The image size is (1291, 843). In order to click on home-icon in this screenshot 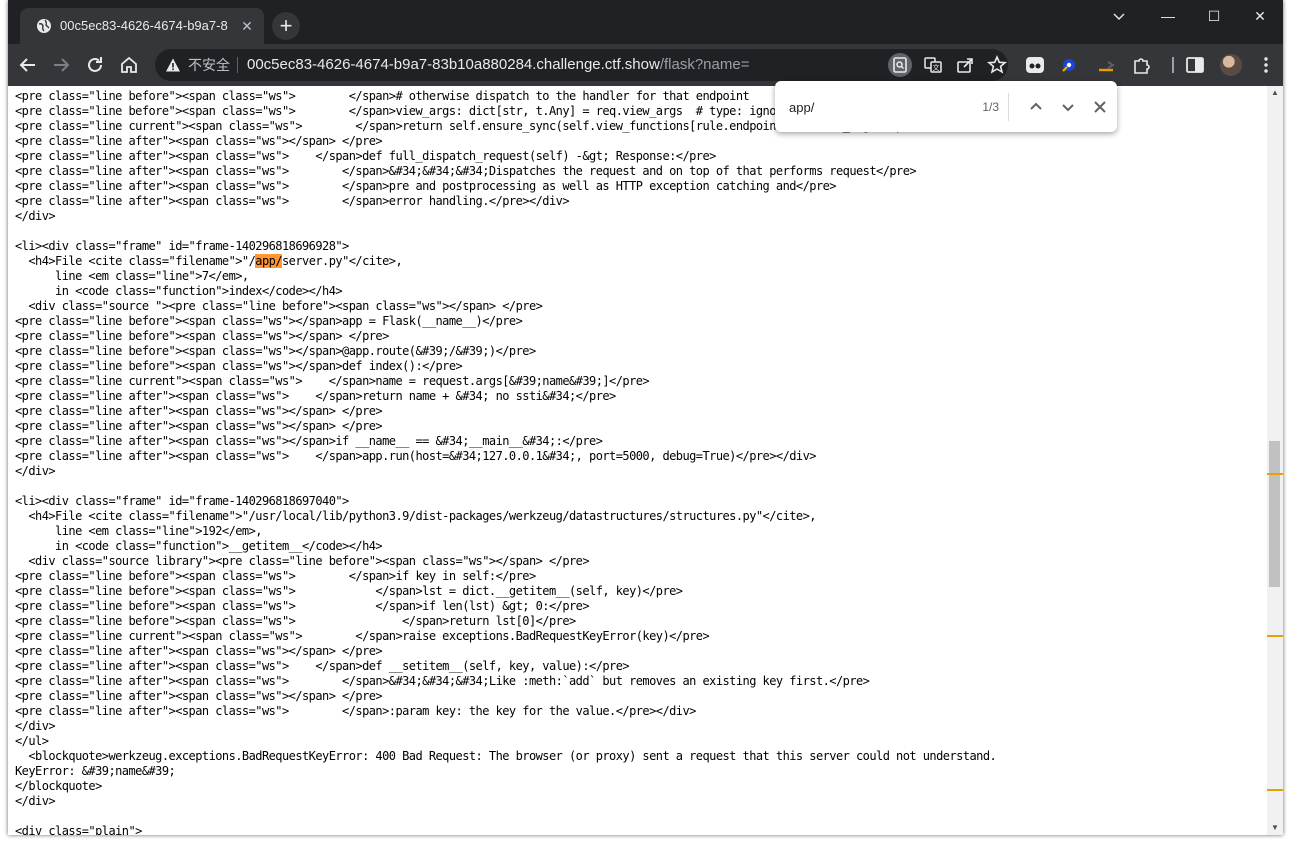, I will do `click(129, 65)`.